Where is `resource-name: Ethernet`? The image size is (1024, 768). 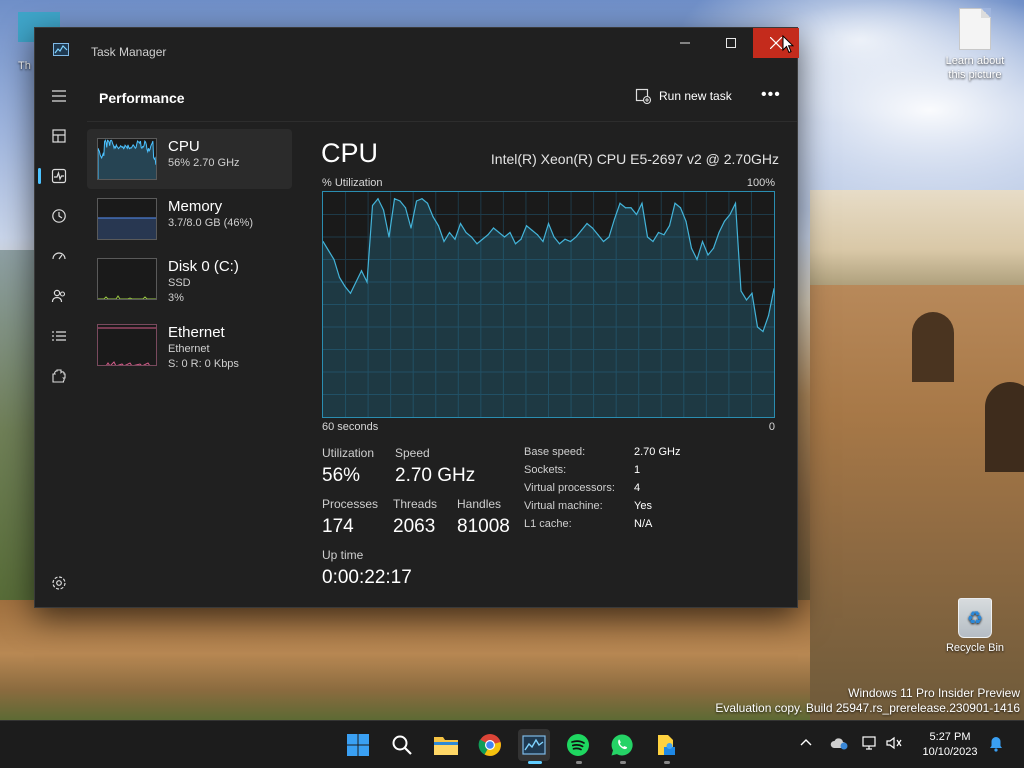 resource-name: Ethernet is located at coordinates (196, 332).